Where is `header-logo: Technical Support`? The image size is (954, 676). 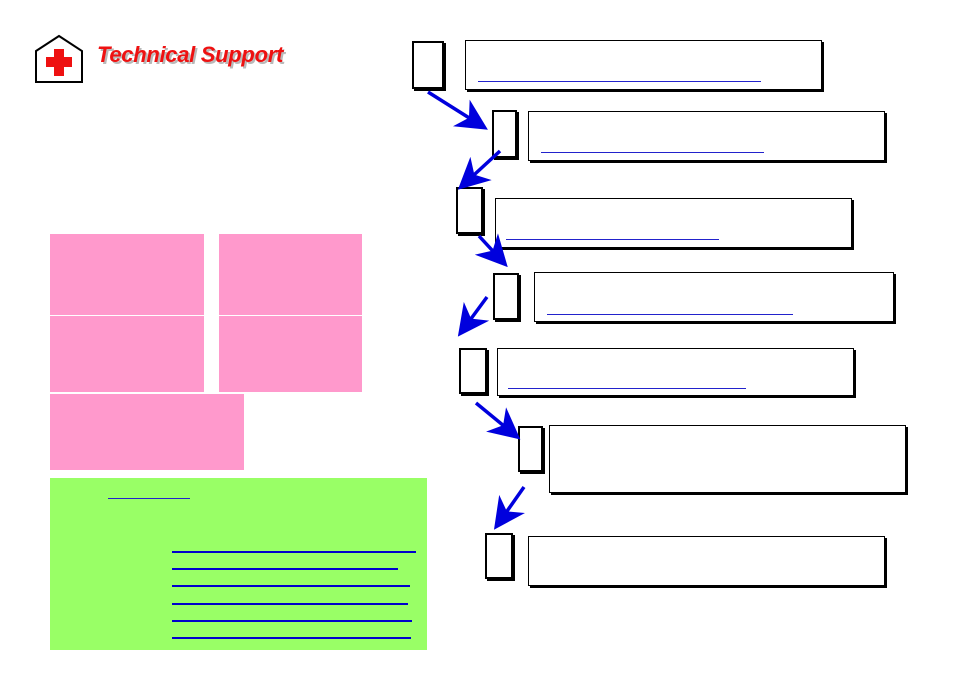
header-logo: Technical Support is located at coordinates (163, 59).